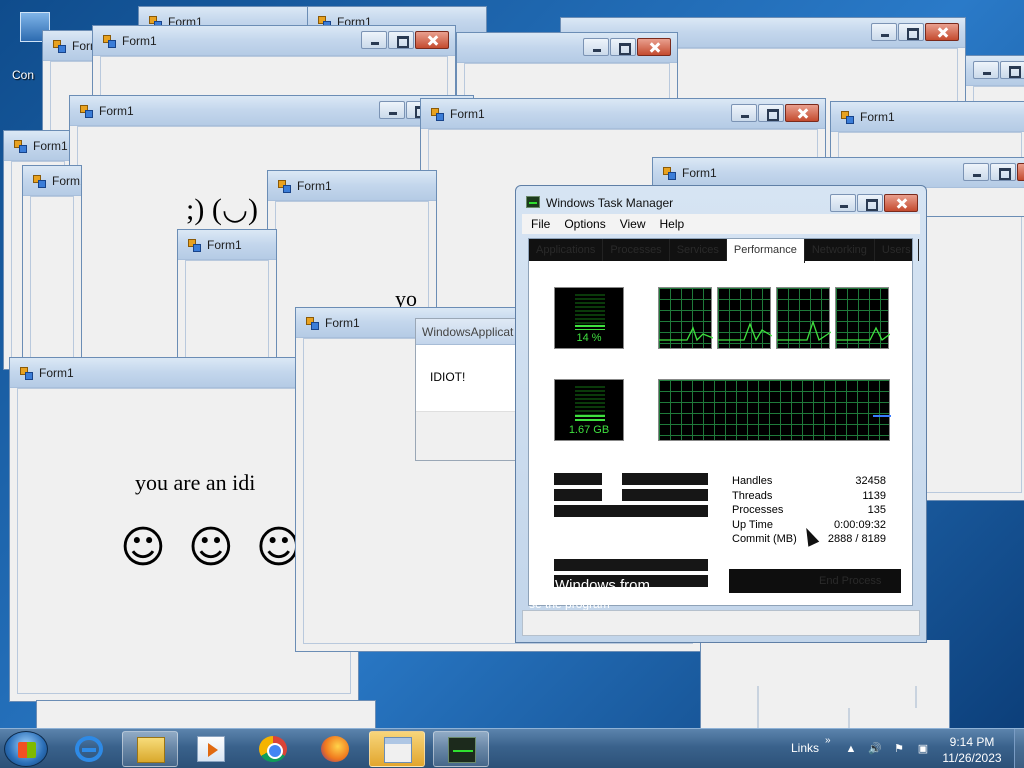 The image size is (1024, 768). What do you see at coordinates (566, 250) in the screenshot?
I see `tab-applications: Applications` at bounding box center [566, 250].